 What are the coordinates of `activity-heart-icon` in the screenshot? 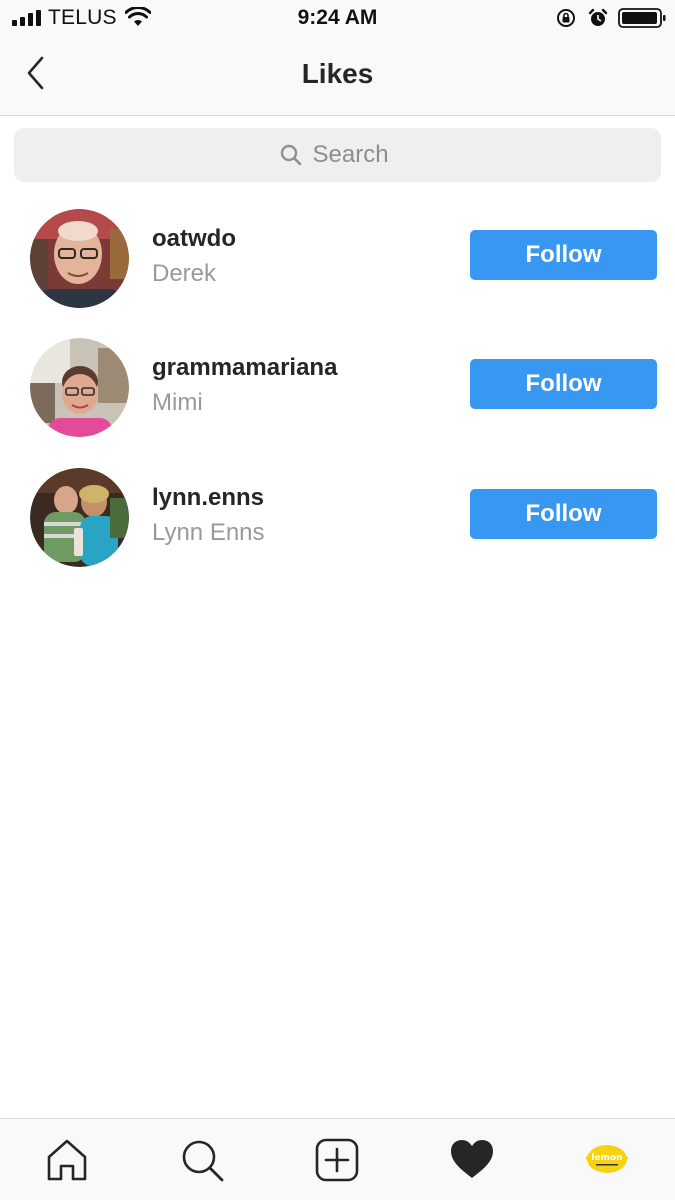 It's located at (472, 1160).